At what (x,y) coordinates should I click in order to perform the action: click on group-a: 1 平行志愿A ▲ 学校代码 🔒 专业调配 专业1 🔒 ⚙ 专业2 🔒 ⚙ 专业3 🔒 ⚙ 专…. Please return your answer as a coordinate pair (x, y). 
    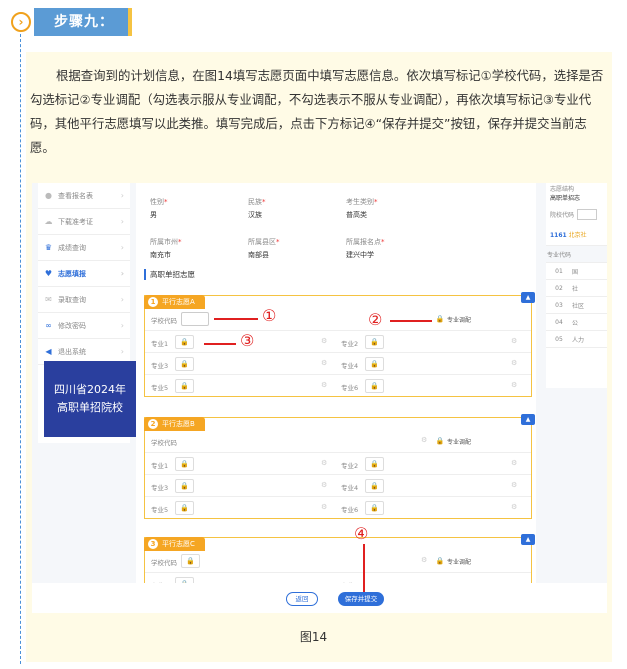
    Looking at the image, I should click on (339, 344).